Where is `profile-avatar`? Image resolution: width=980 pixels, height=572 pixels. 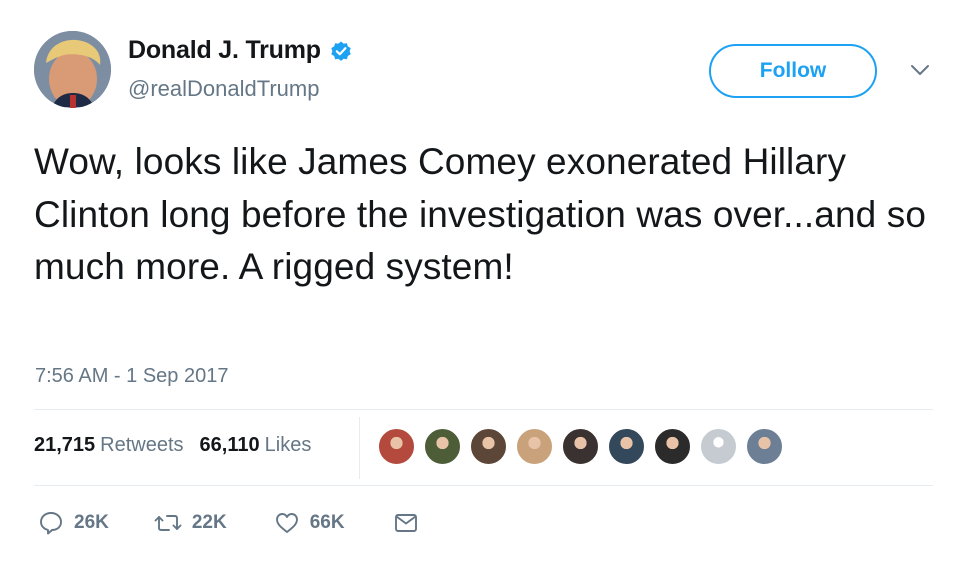 profile-avatar is located at coordinates (72, 69).